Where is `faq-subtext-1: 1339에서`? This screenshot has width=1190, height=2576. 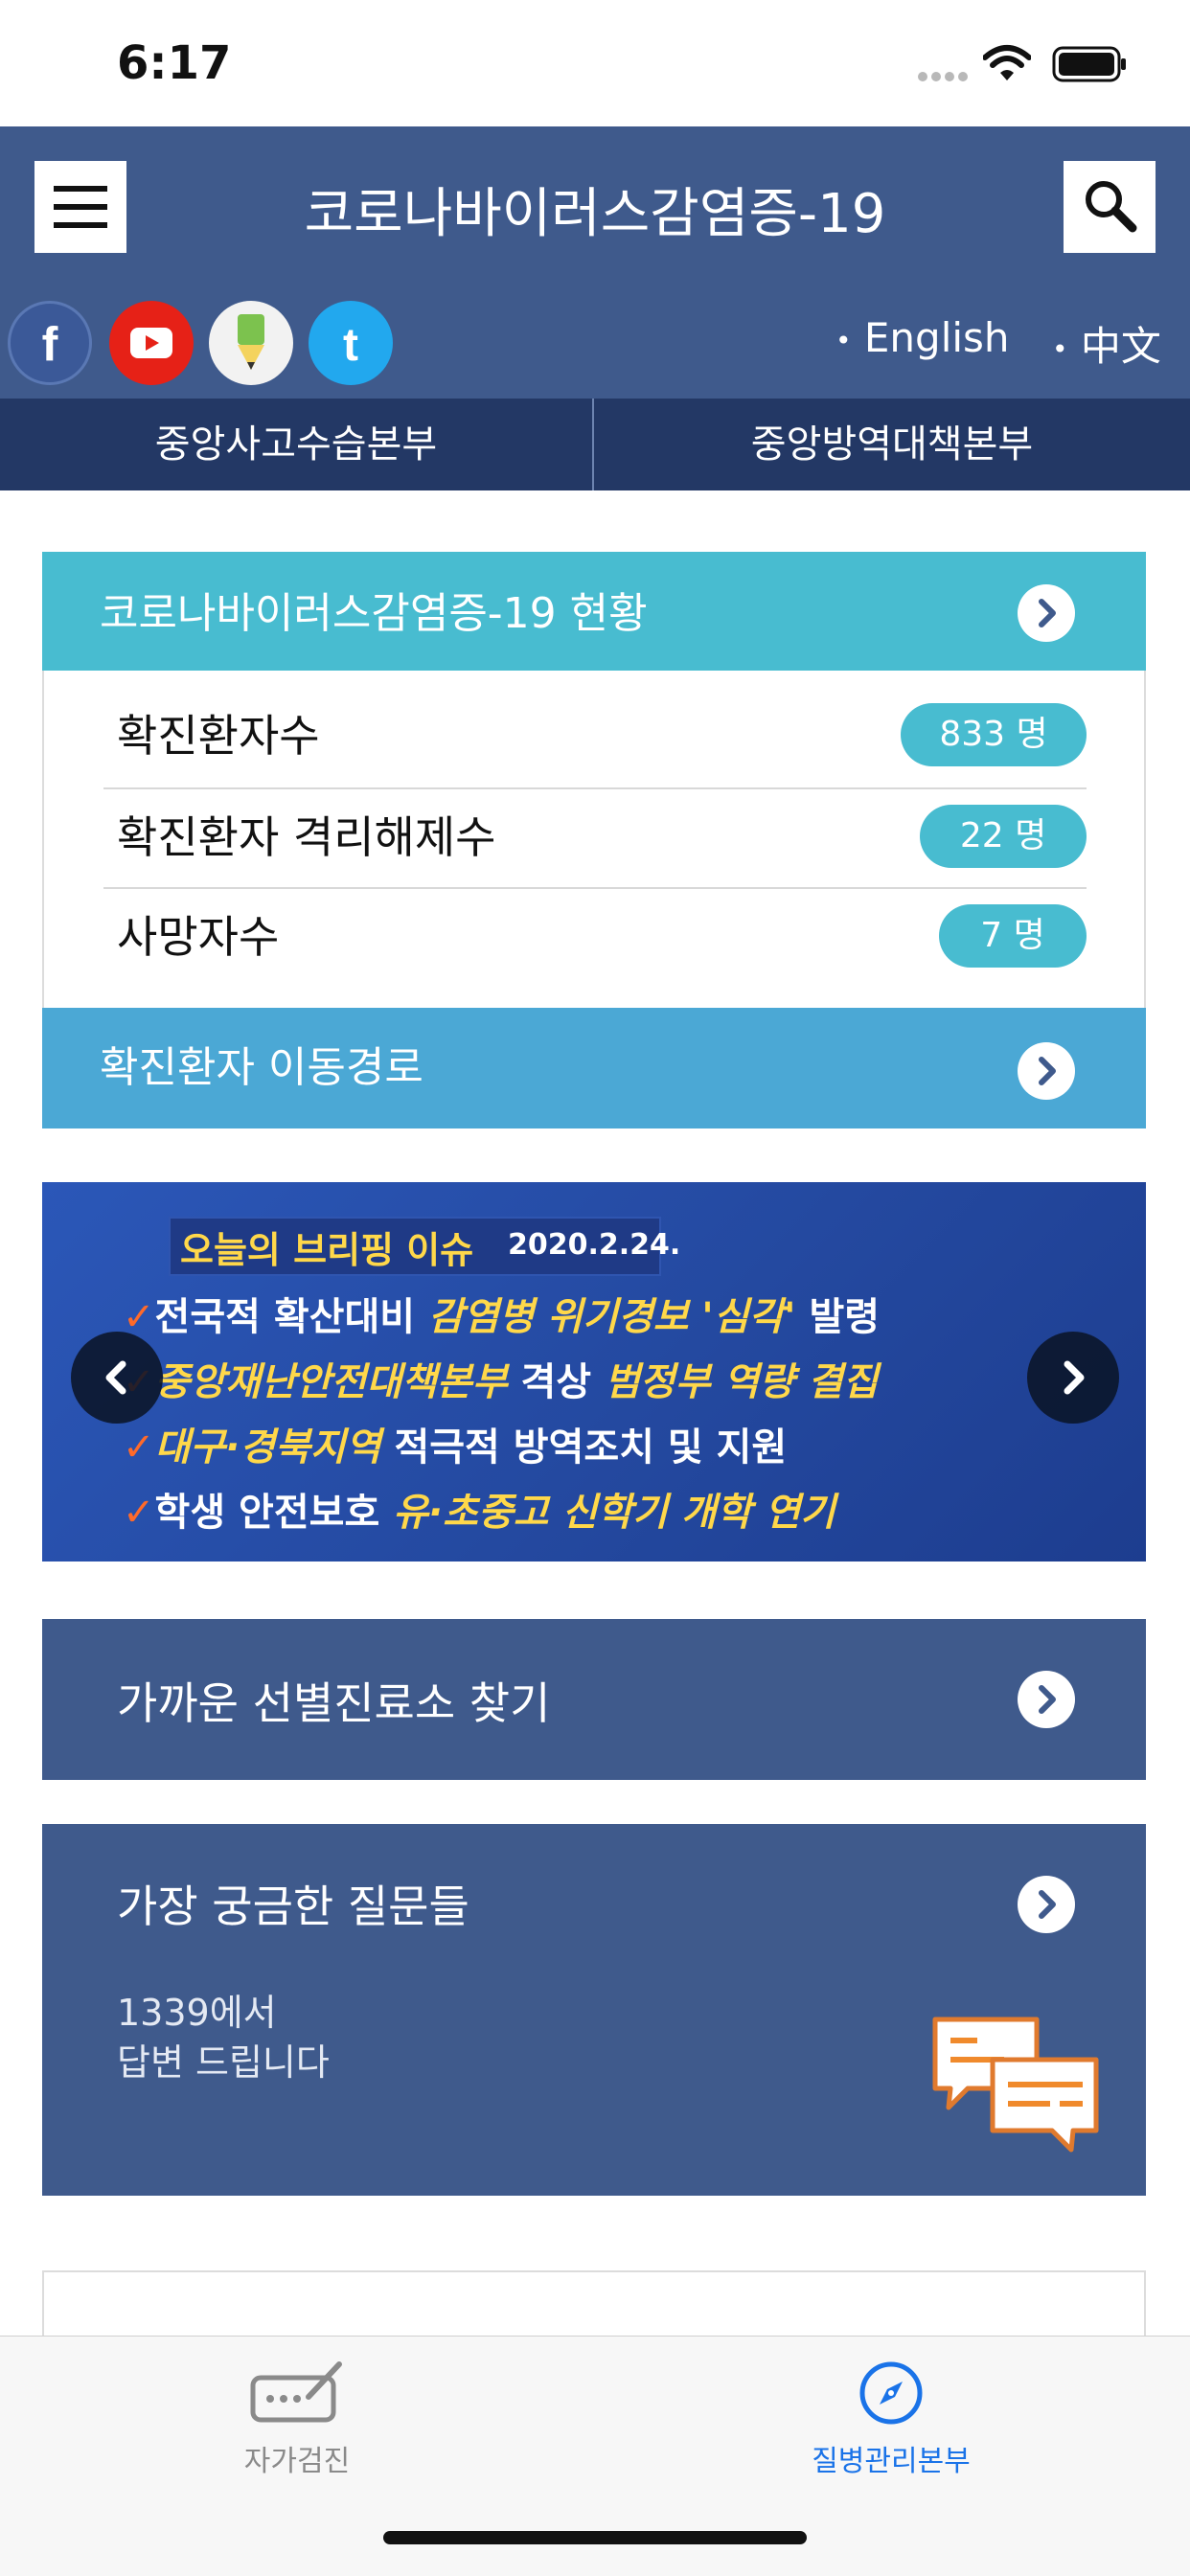
faq-subtext-1: 1339에서 is located at coordinates (197, 2013).